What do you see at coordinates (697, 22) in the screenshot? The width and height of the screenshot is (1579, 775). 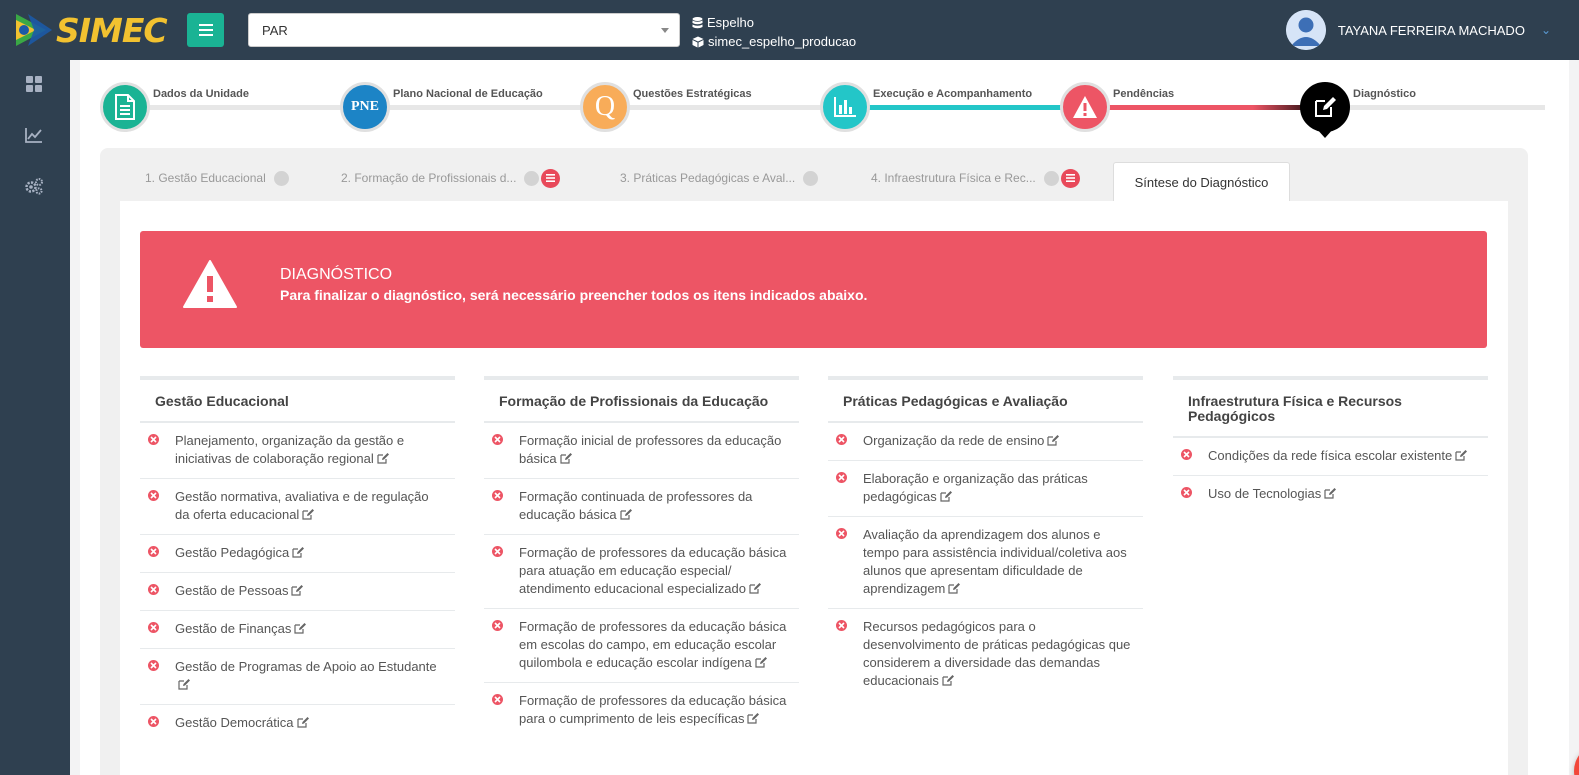 I see `database-icon` at bounding box center [697, 22].